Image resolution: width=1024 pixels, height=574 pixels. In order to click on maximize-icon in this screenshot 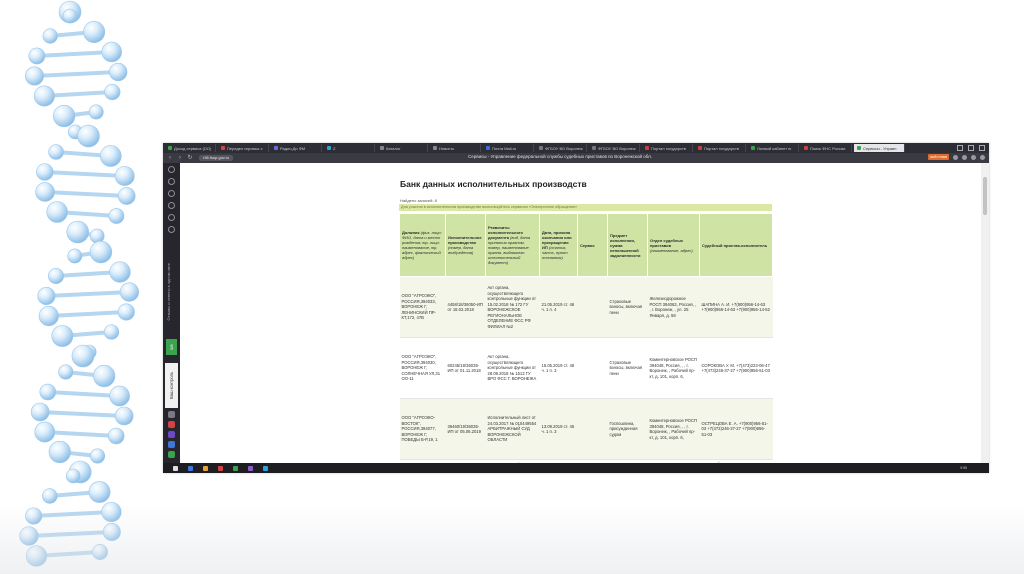, I will do `click(971, 148)`.